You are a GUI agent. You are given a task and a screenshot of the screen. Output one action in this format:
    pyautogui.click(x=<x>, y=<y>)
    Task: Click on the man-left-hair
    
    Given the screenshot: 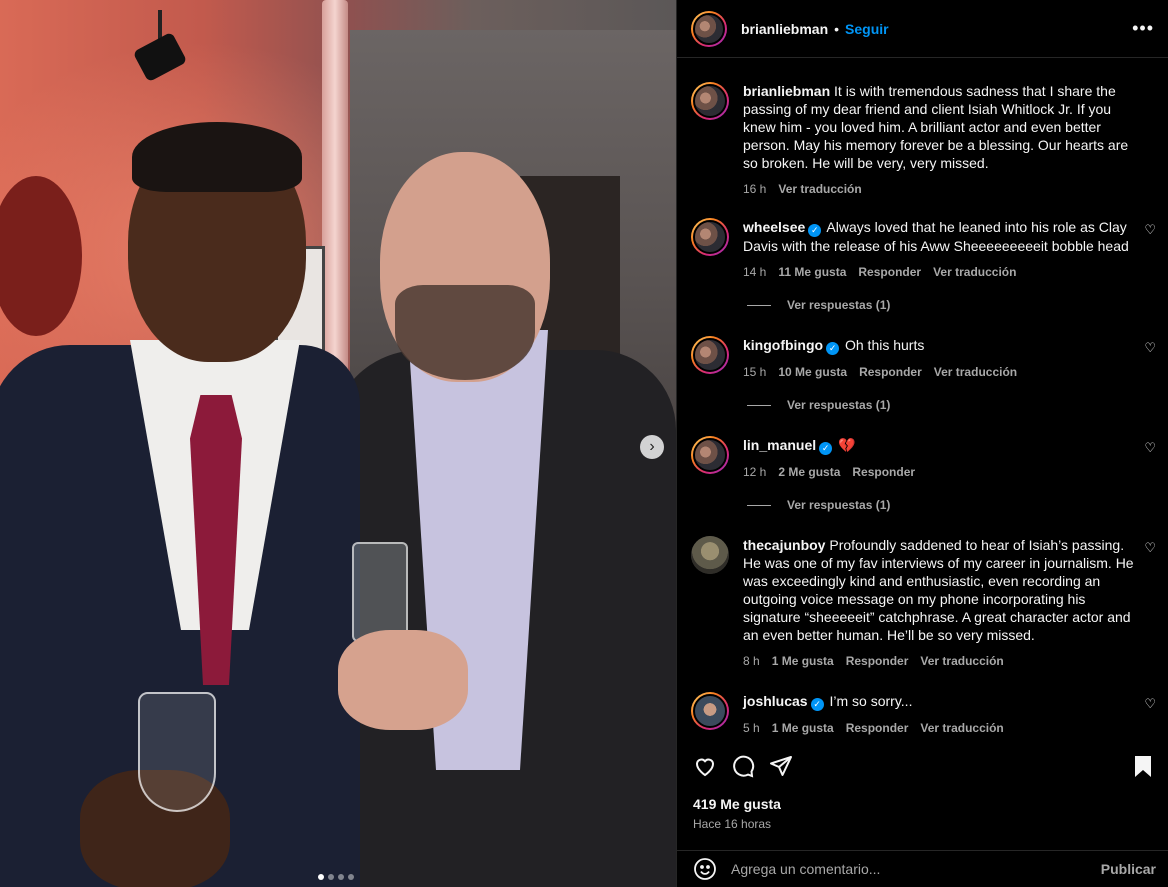 What is the action you would take?
    pyautogui.click(x=217, y=157)
    